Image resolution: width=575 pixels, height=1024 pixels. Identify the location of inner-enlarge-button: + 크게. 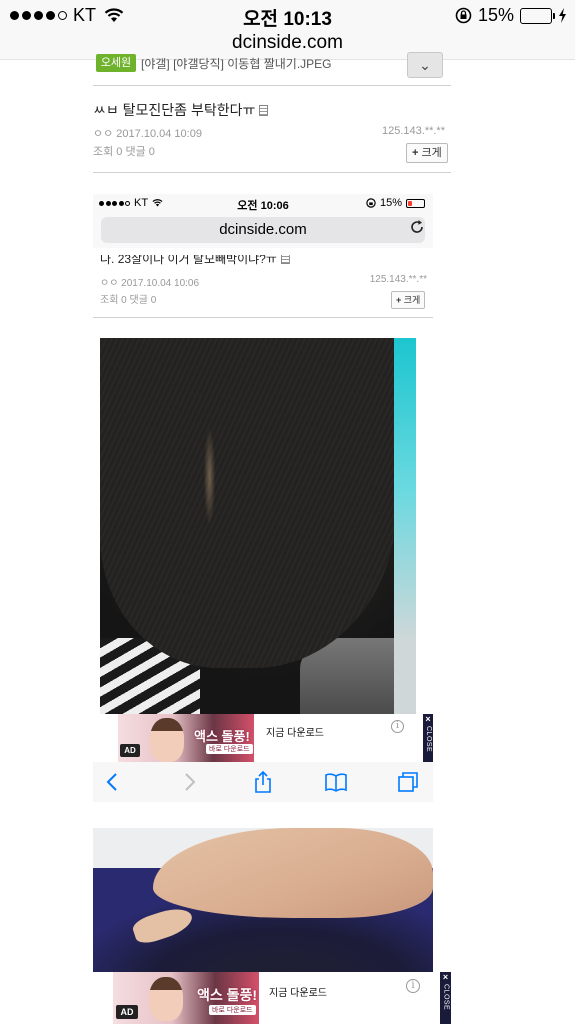
(408, 300).